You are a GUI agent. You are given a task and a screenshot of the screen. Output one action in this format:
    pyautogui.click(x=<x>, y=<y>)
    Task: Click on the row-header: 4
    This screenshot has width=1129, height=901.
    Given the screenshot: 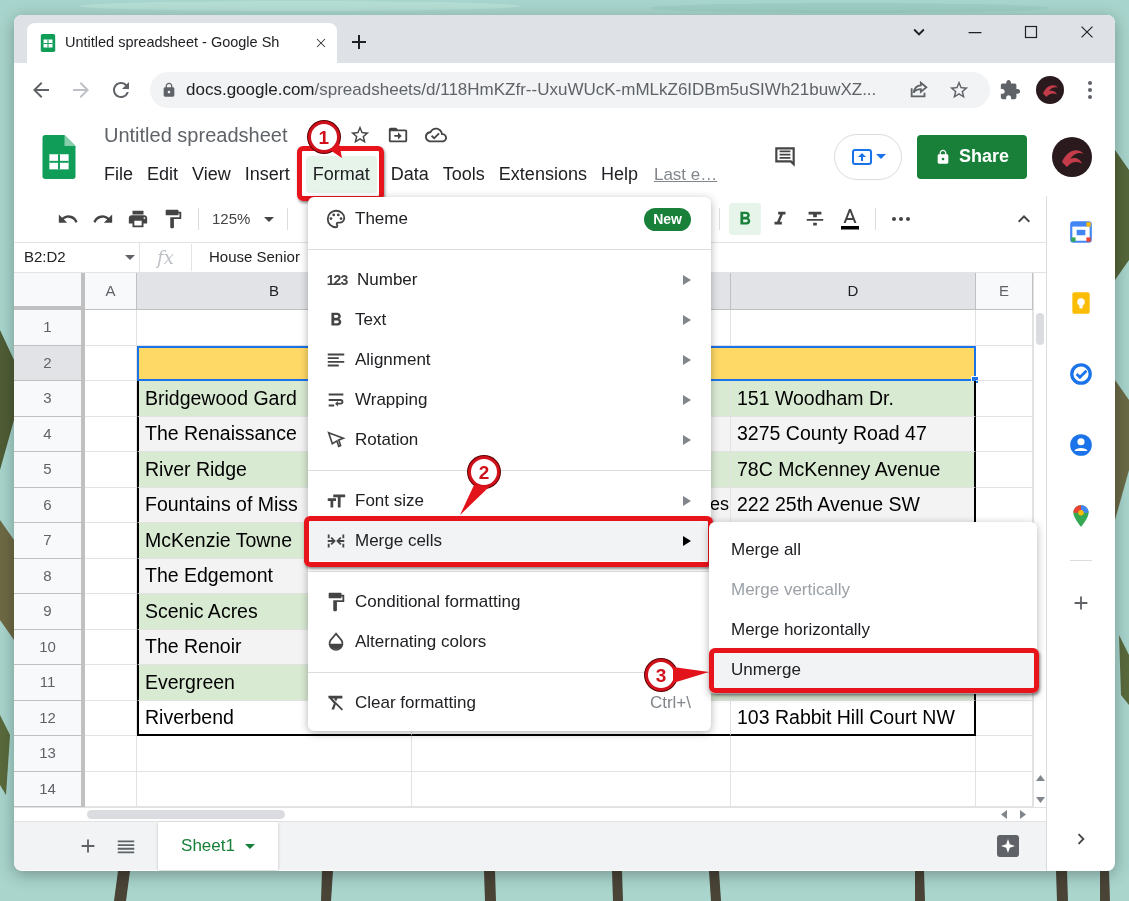 What is the action you would take?
    pyautogui.click(x=49, y=434)
    